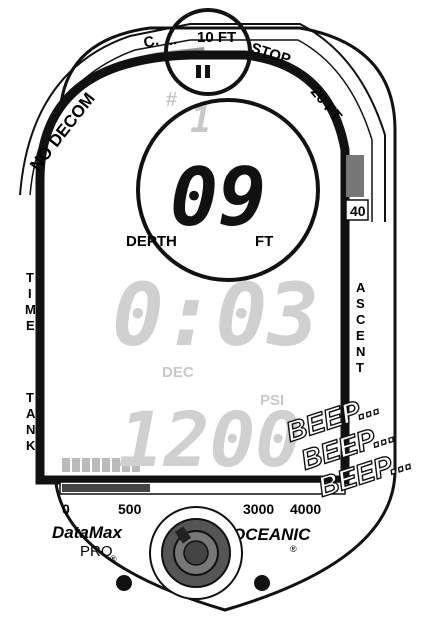 The width and height of the screenshot is (448, 626). What do you see at coordinates (66, 509) in the screenshot?
I see `tank-scale-label: 0` at bounding box center [66, 509].